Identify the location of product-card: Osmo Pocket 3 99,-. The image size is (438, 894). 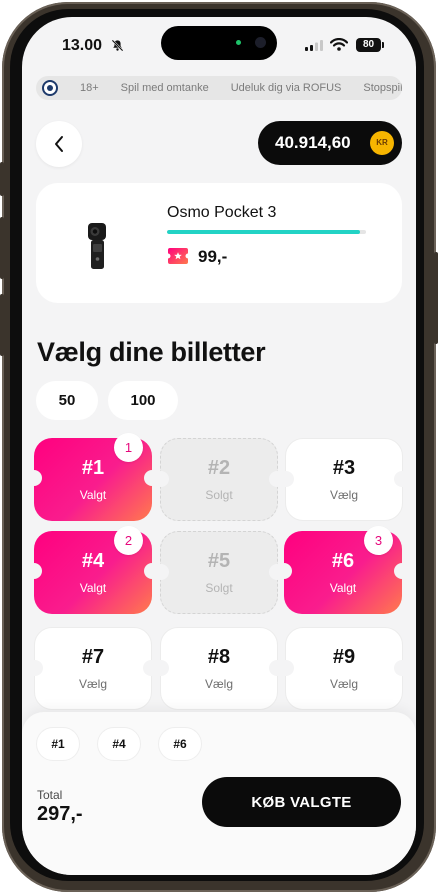
(219, 243).